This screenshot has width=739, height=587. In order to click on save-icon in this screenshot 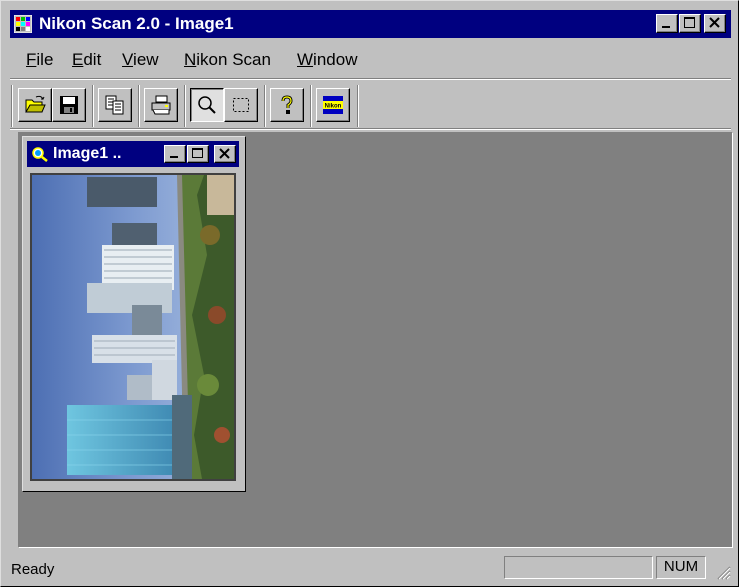, I will do `click(69, 105)`.